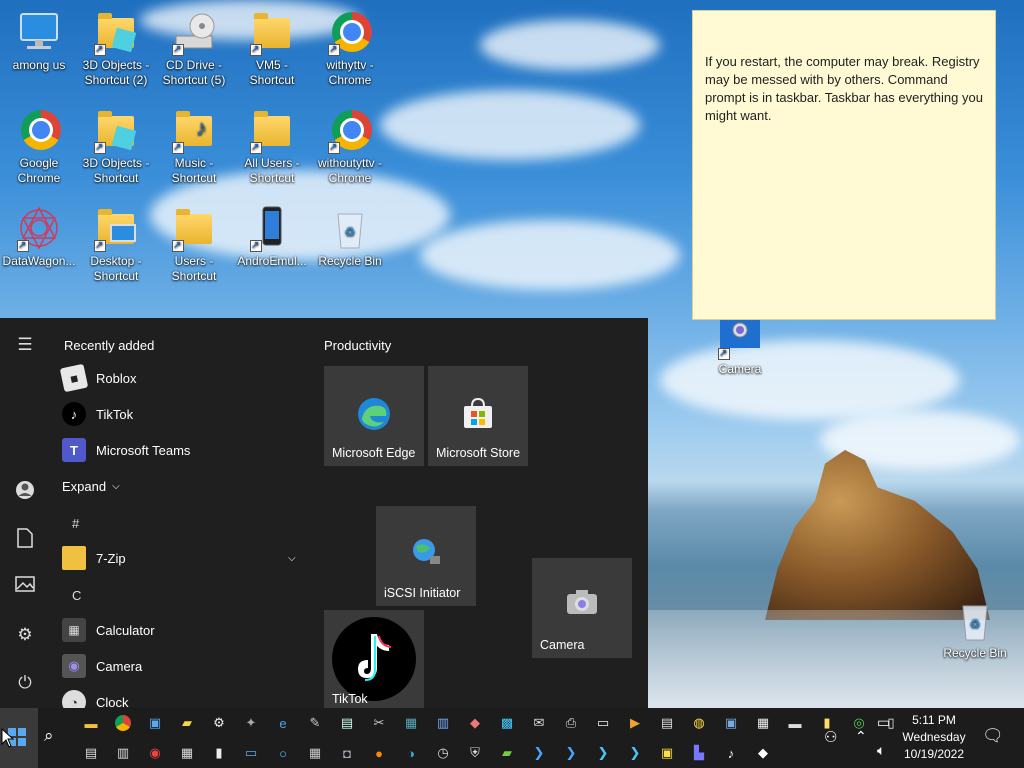 Image resolution: width=1024 pixels, height=768 pixels. Describe the element at coordinates (379, 723) in the screenshot. I see `snipping-tool-icon: ✂` at that location.